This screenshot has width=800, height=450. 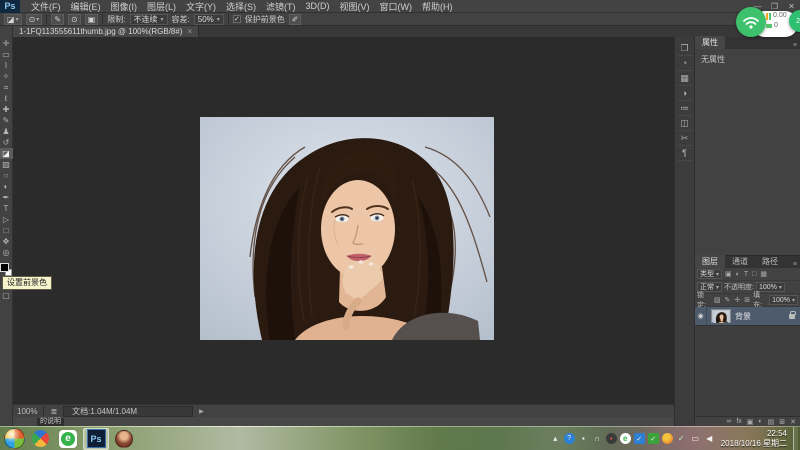 What do you see at coordinates (6, 208) in the screenshot?
I see `type-tool: T` at bounding box center [6, 208].